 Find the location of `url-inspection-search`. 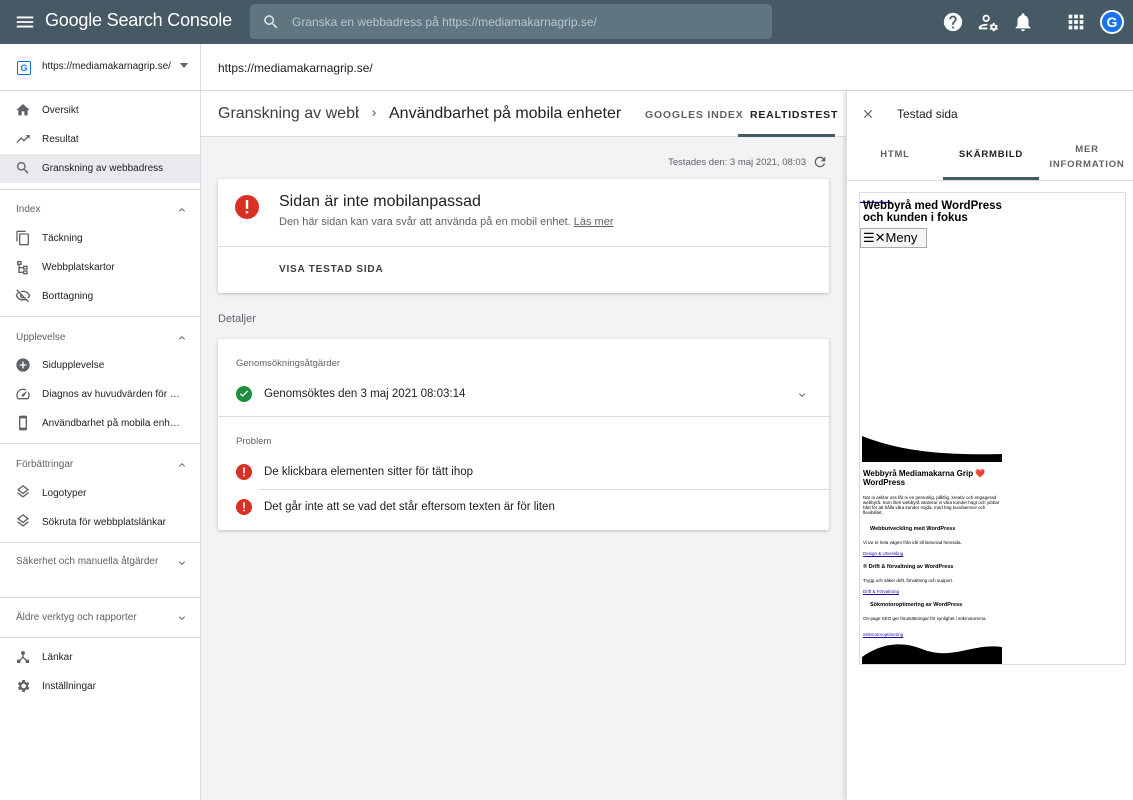

url-inspection-search is located at coordinates (511, 21).